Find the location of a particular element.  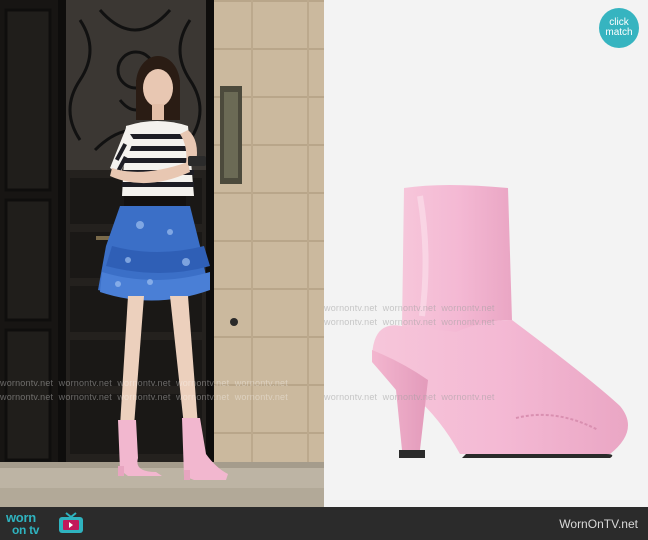

click-to-match-button: click match is located at coordinates (619, 28).